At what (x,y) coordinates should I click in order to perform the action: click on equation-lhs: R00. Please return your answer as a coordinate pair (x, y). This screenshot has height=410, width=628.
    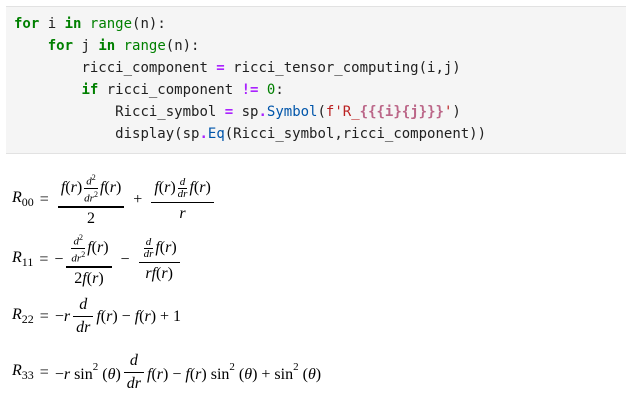
    Looking at the image, I should click on (23, 199).